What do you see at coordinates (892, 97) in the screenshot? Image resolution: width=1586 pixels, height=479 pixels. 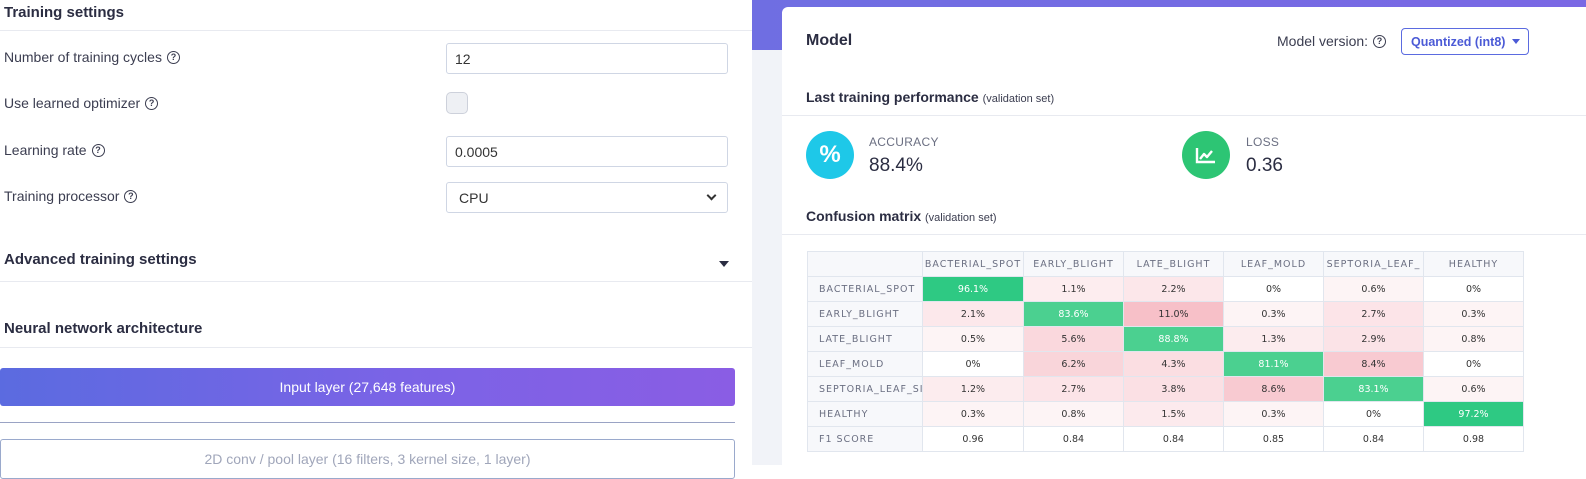 I see `performance-title: Last training performance` at bounding box center [892, 97].